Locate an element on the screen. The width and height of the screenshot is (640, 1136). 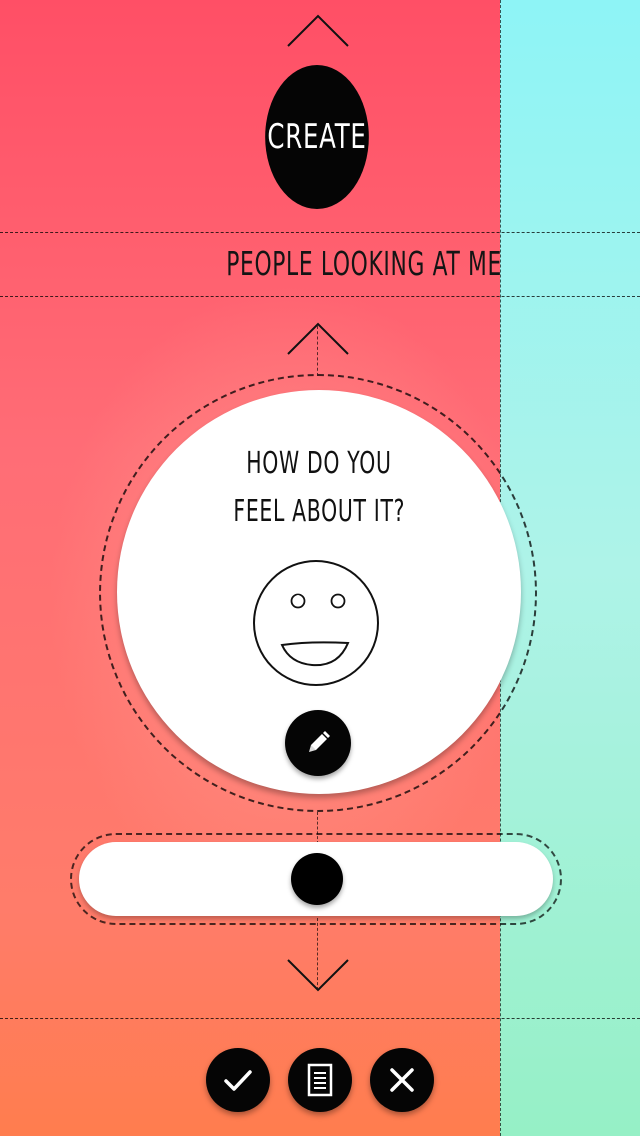
feeling-slider is located at coordinates (316, 879).